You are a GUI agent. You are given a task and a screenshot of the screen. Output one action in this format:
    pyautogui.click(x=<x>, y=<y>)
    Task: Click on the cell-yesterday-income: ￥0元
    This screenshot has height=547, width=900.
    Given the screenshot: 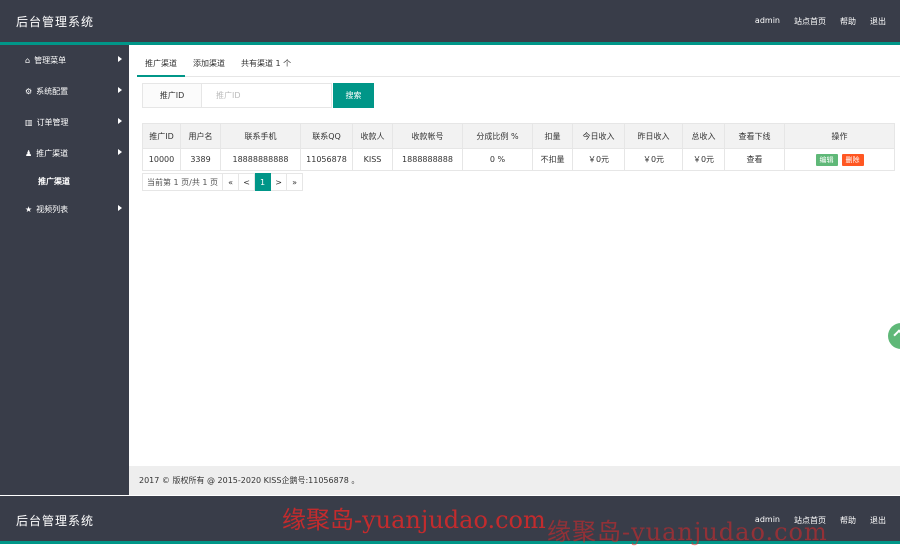 What is the action you would take?
    pyautogui.click(x=653, y=159)
    